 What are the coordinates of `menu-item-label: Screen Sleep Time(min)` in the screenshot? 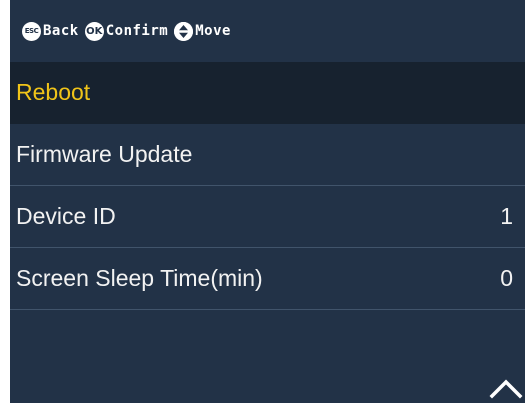 It's located at (139, 278).